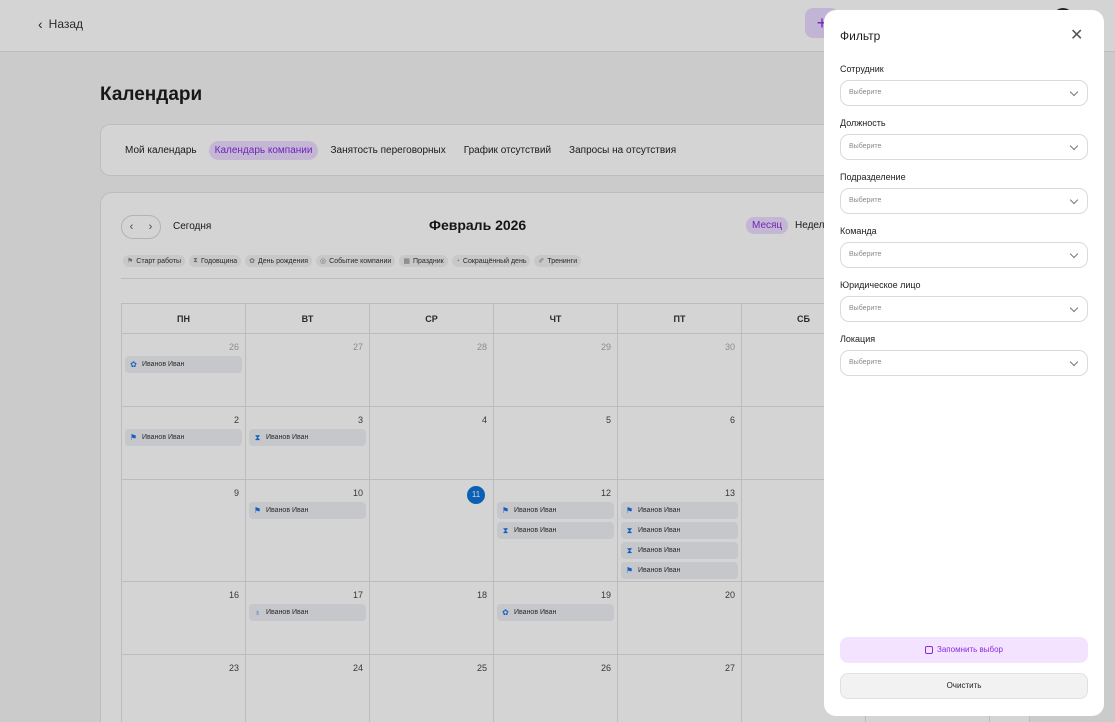 The height and width of the screenshot is (722, 1115). Describe the element at coordinates (873, 177) in the screenshot. I see `filter-field-label: Подразделение` at that location.